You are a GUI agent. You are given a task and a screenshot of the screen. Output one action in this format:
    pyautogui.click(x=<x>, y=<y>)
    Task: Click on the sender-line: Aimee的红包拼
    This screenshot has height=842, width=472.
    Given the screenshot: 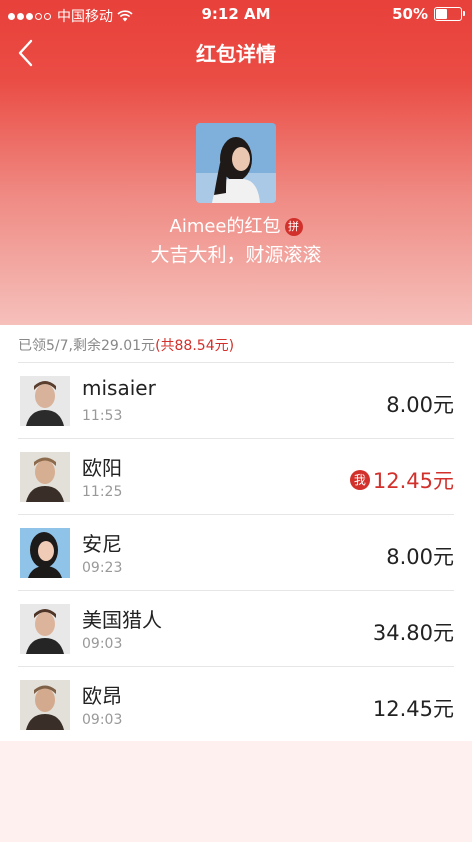 What is the action you would take?
    pyautogui.click(x=236, y=225)
    